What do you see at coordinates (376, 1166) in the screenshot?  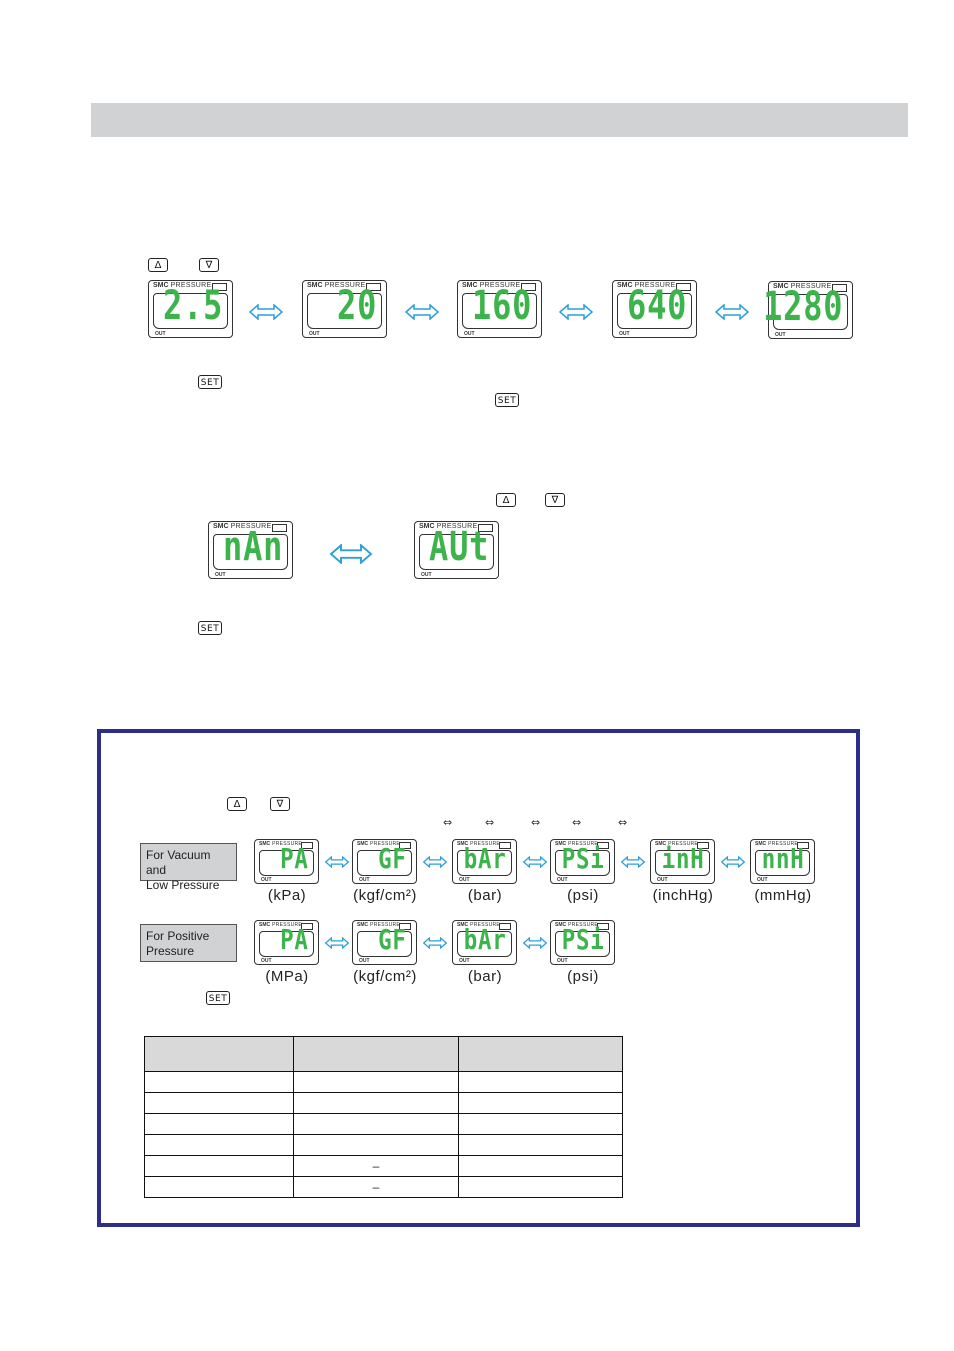 I see `table-cell: –` at bounding box center [376, 1166].